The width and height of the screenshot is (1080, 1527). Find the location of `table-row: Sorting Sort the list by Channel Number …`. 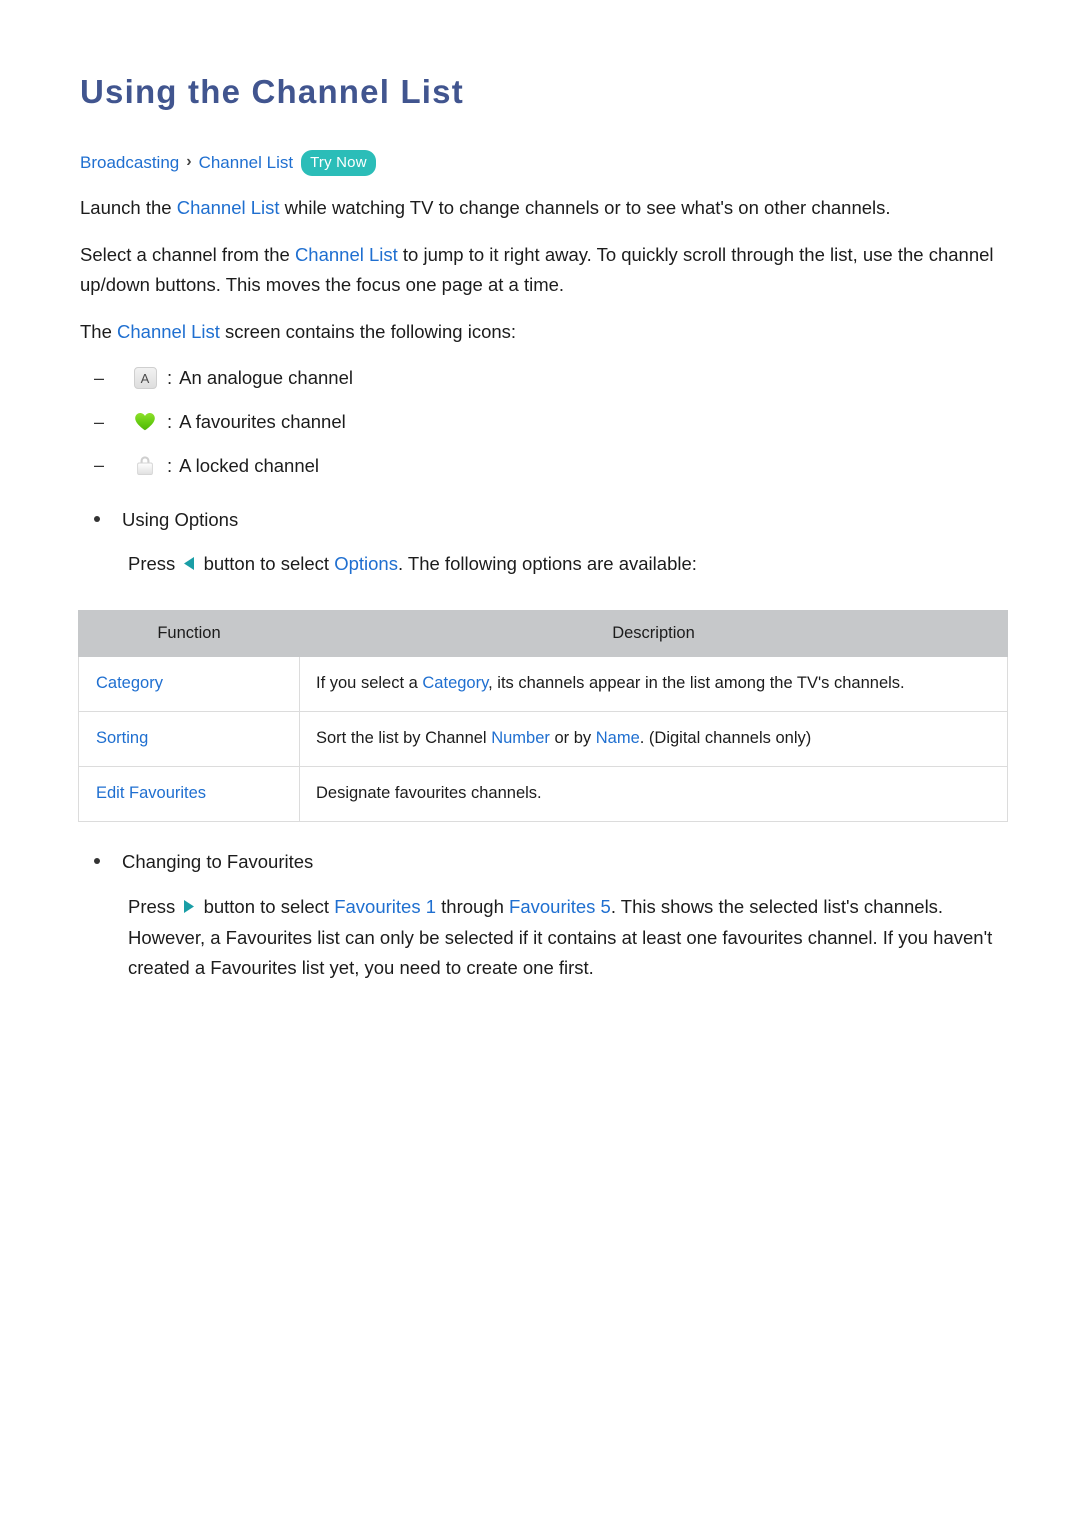

table-row: Sorting Sort the list by Channel Number … is located at coordinates (543, 739).